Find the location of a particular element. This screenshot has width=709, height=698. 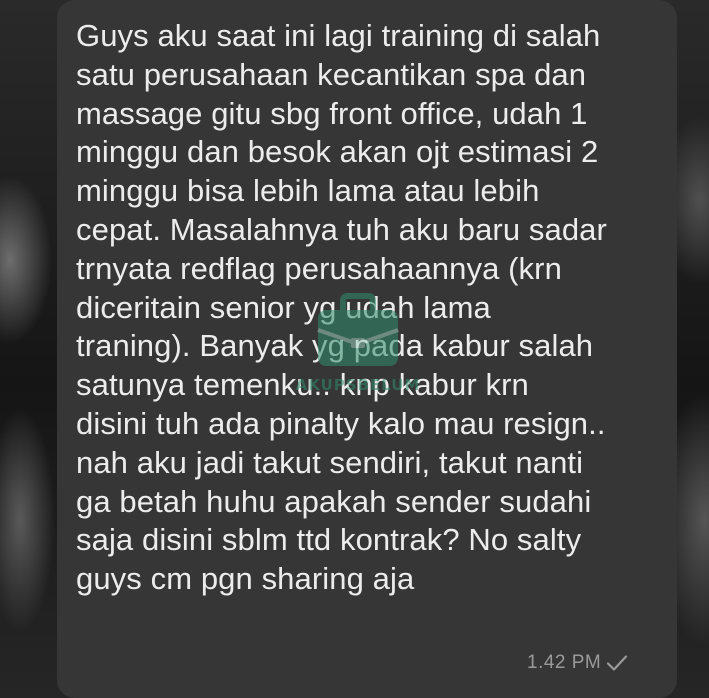

message-line: minggu bisa lebih lama atau lebih is located at coordinates (308, 191).